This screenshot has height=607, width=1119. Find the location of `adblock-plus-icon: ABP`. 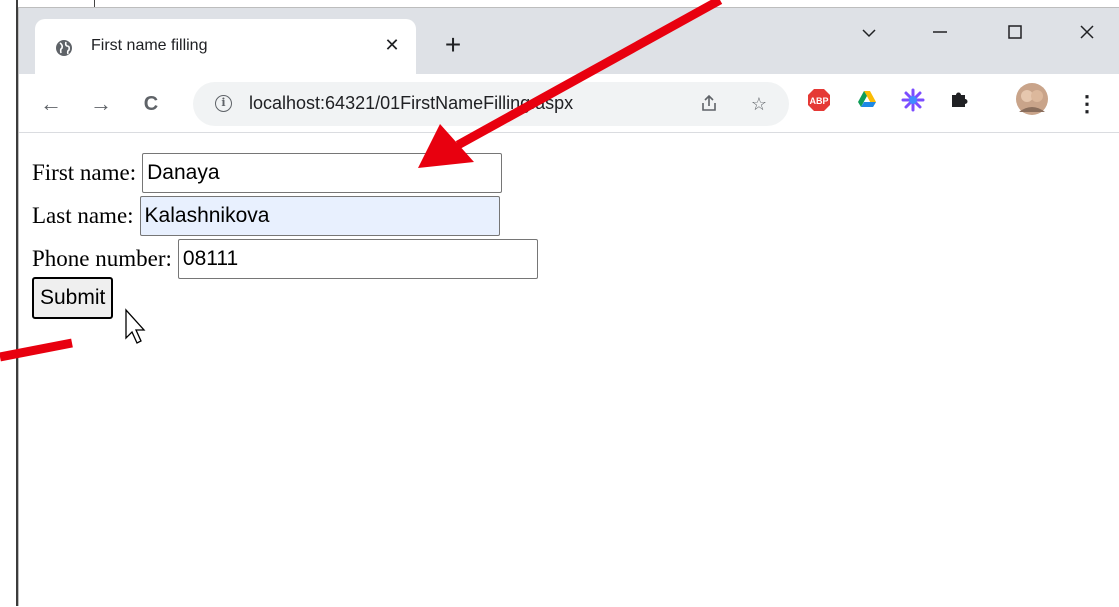

adblock-plus-icon: ABP is located at coordinates (819, 102).